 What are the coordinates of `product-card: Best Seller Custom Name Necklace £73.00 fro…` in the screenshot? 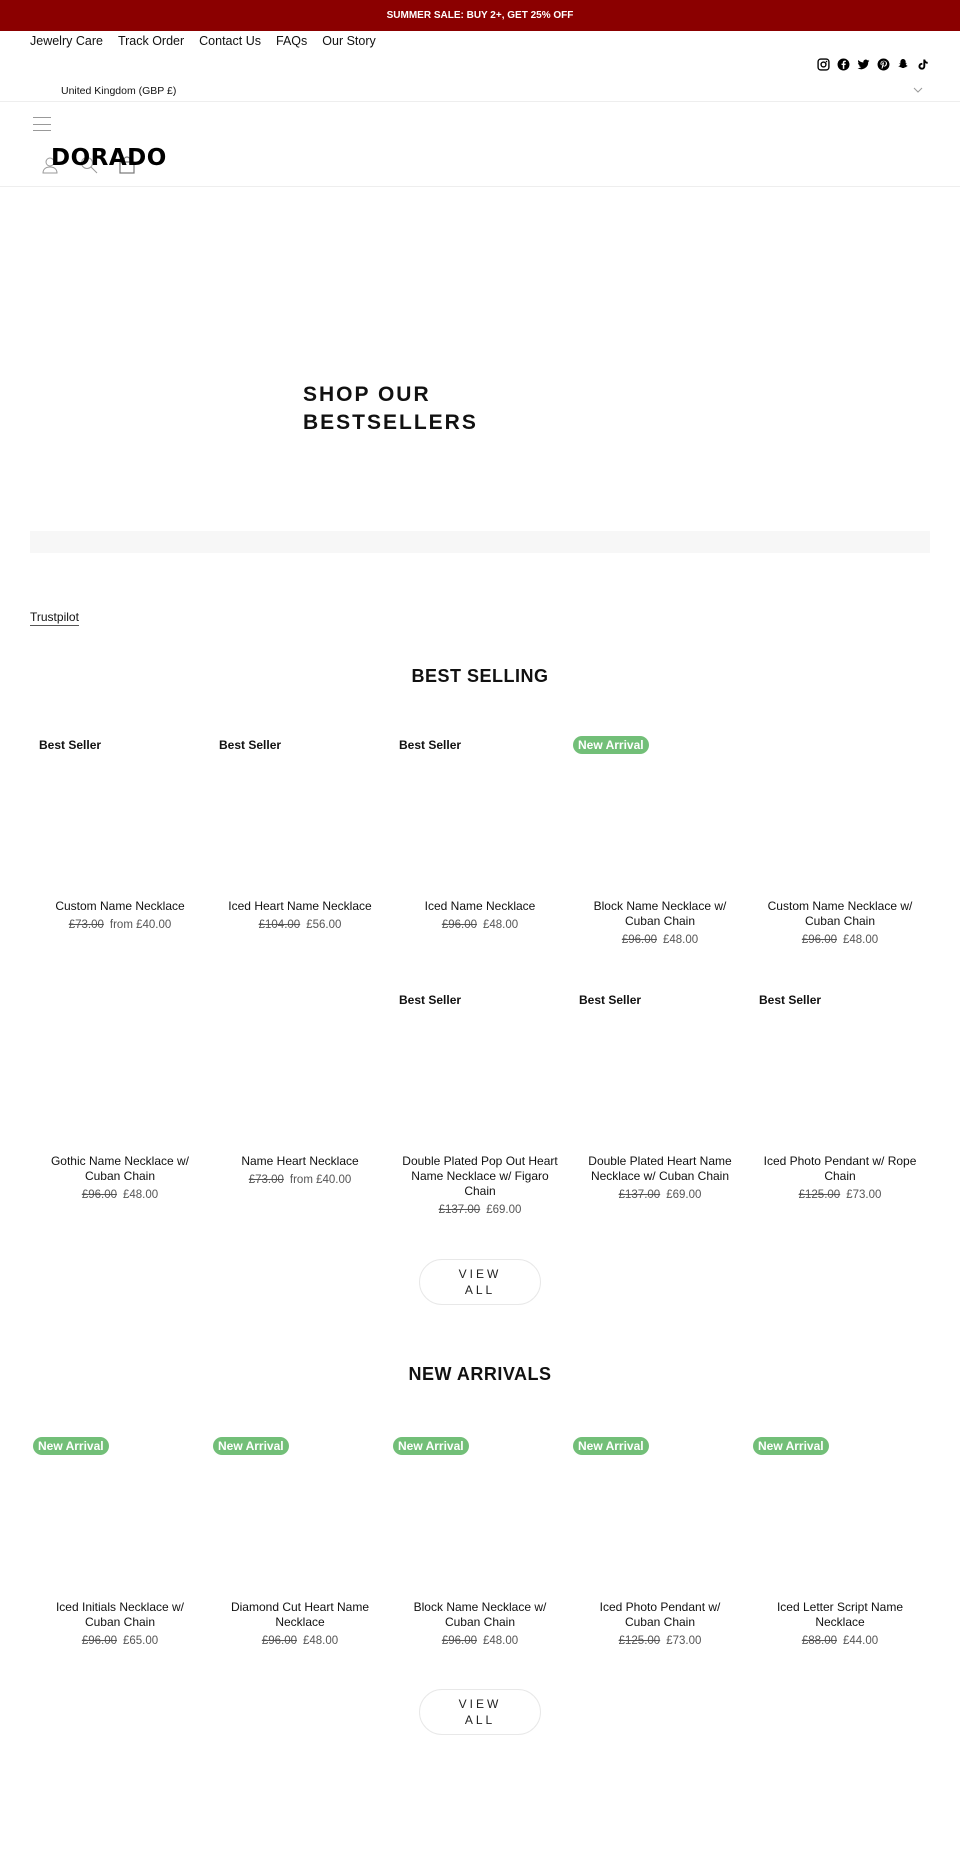 It's located at (120, 854).